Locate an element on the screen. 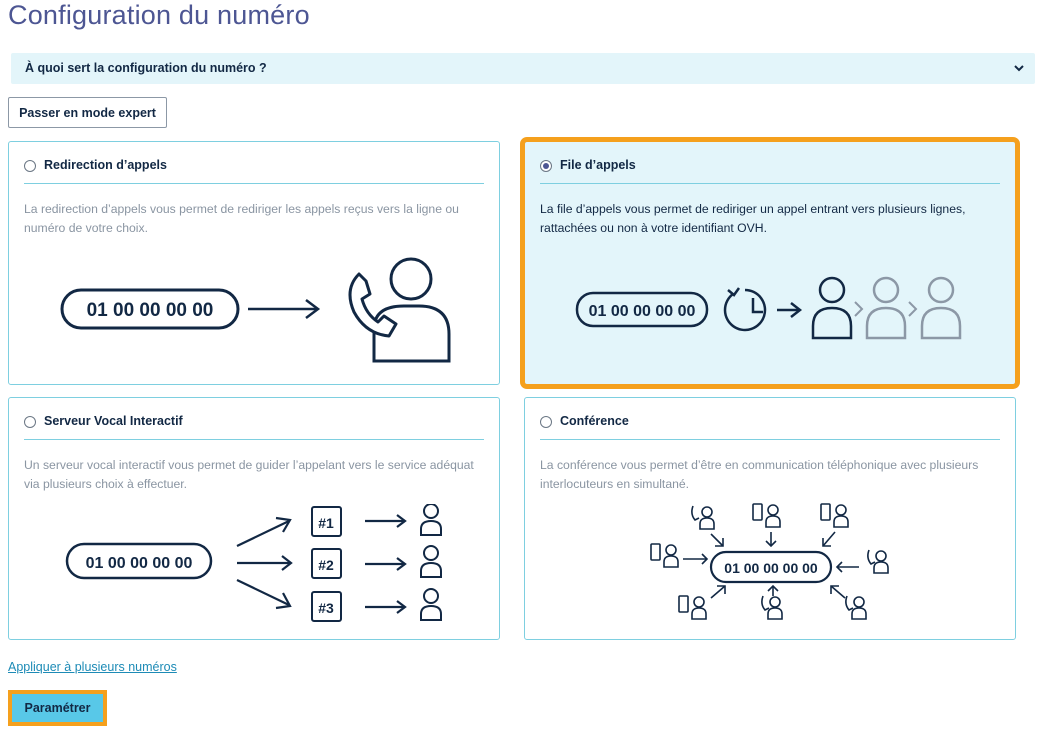  accordion-label: À quoi sert la configuration du numéro ? is located at coordinates (146, 68).